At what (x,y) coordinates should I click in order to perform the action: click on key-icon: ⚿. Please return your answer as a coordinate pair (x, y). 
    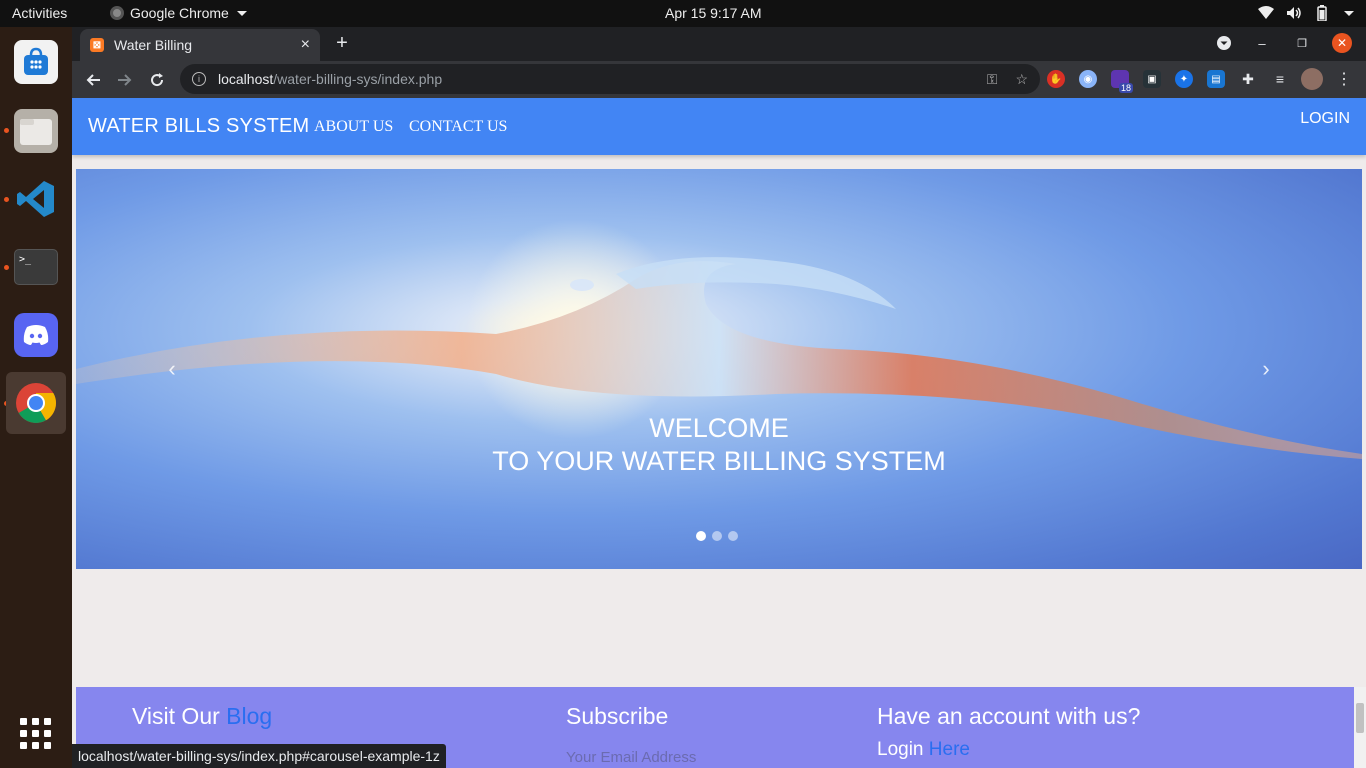
    Looking at the image, I should click on (992, 79).